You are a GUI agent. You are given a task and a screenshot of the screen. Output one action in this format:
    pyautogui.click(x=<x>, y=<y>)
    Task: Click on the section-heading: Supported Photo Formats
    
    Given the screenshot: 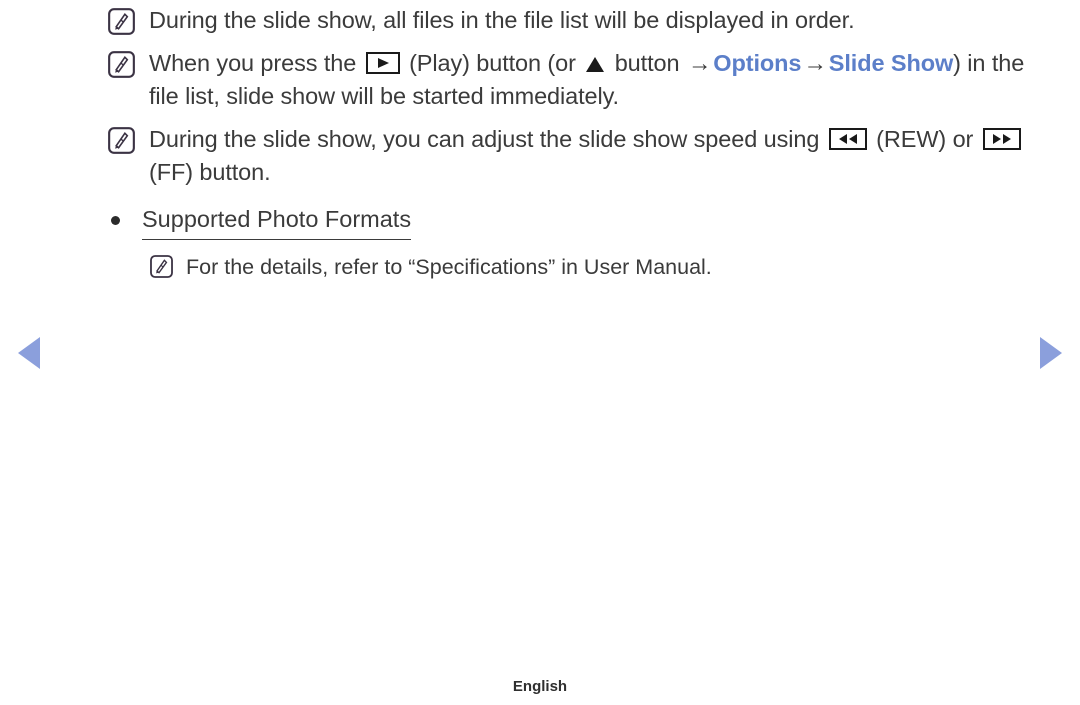 What is the action you would take?
    pyautogui.click(x=277, y=221)
    